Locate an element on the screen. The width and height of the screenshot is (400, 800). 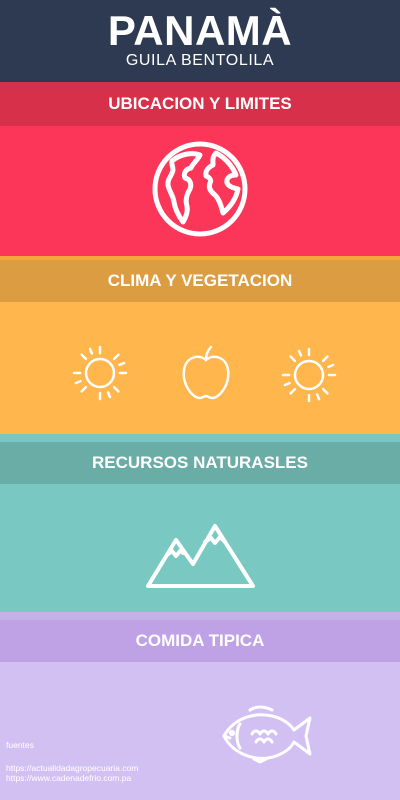
globe-icon is located at coordinates (200, 189).